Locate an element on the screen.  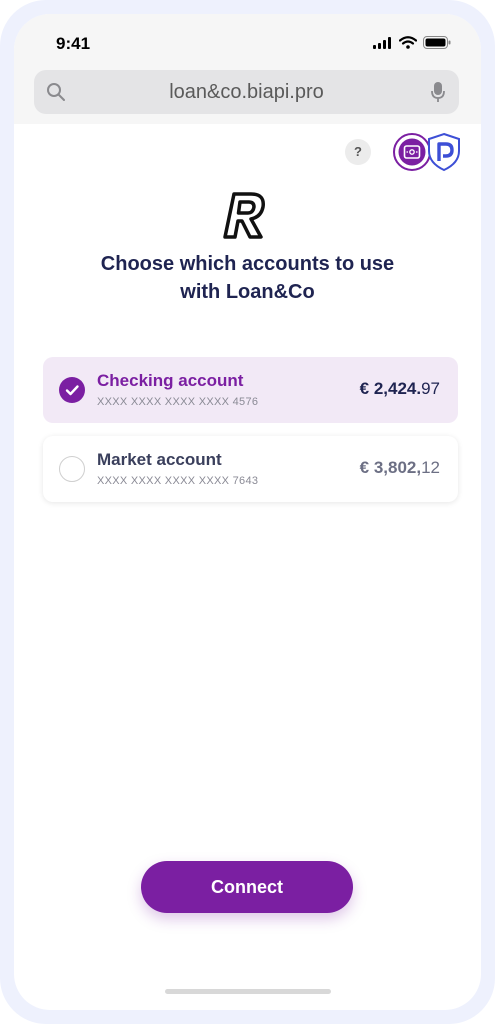
signal-icon is located at coordinates (382, 42).